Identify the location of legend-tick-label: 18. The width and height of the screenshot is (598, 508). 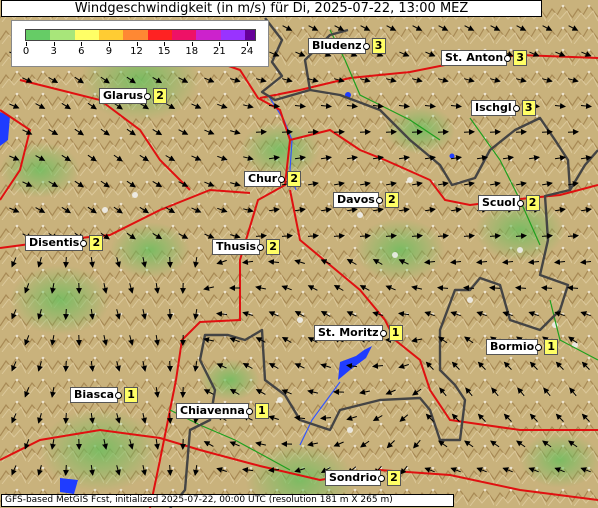
(192, 51).